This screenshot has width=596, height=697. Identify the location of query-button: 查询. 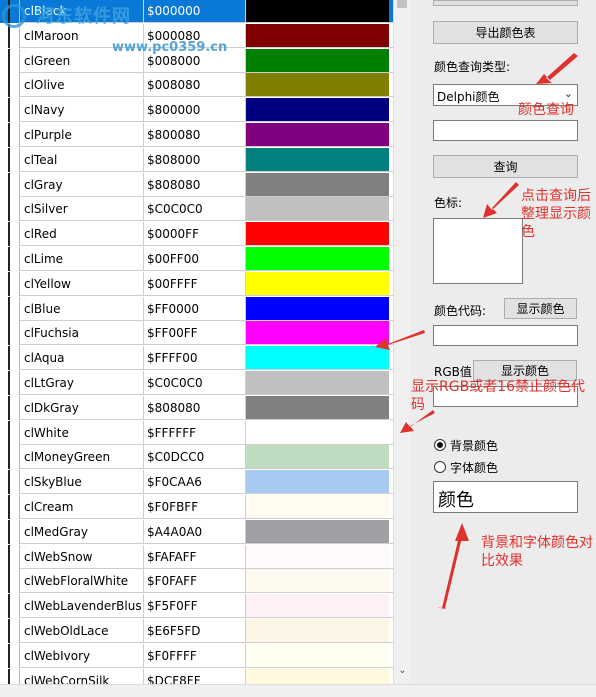
(505, 166).